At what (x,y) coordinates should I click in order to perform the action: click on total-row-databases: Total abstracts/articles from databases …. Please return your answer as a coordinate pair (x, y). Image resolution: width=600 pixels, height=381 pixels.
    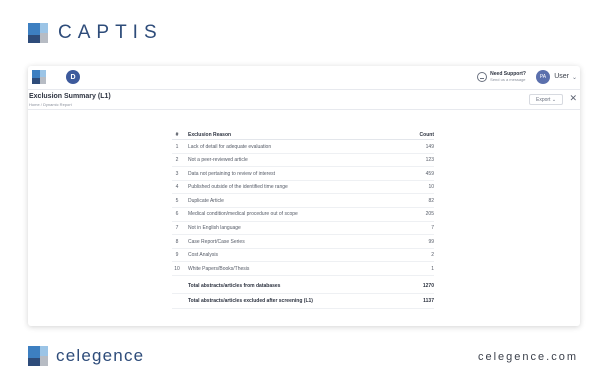
    Looking at the image, I should click on (303, 286).